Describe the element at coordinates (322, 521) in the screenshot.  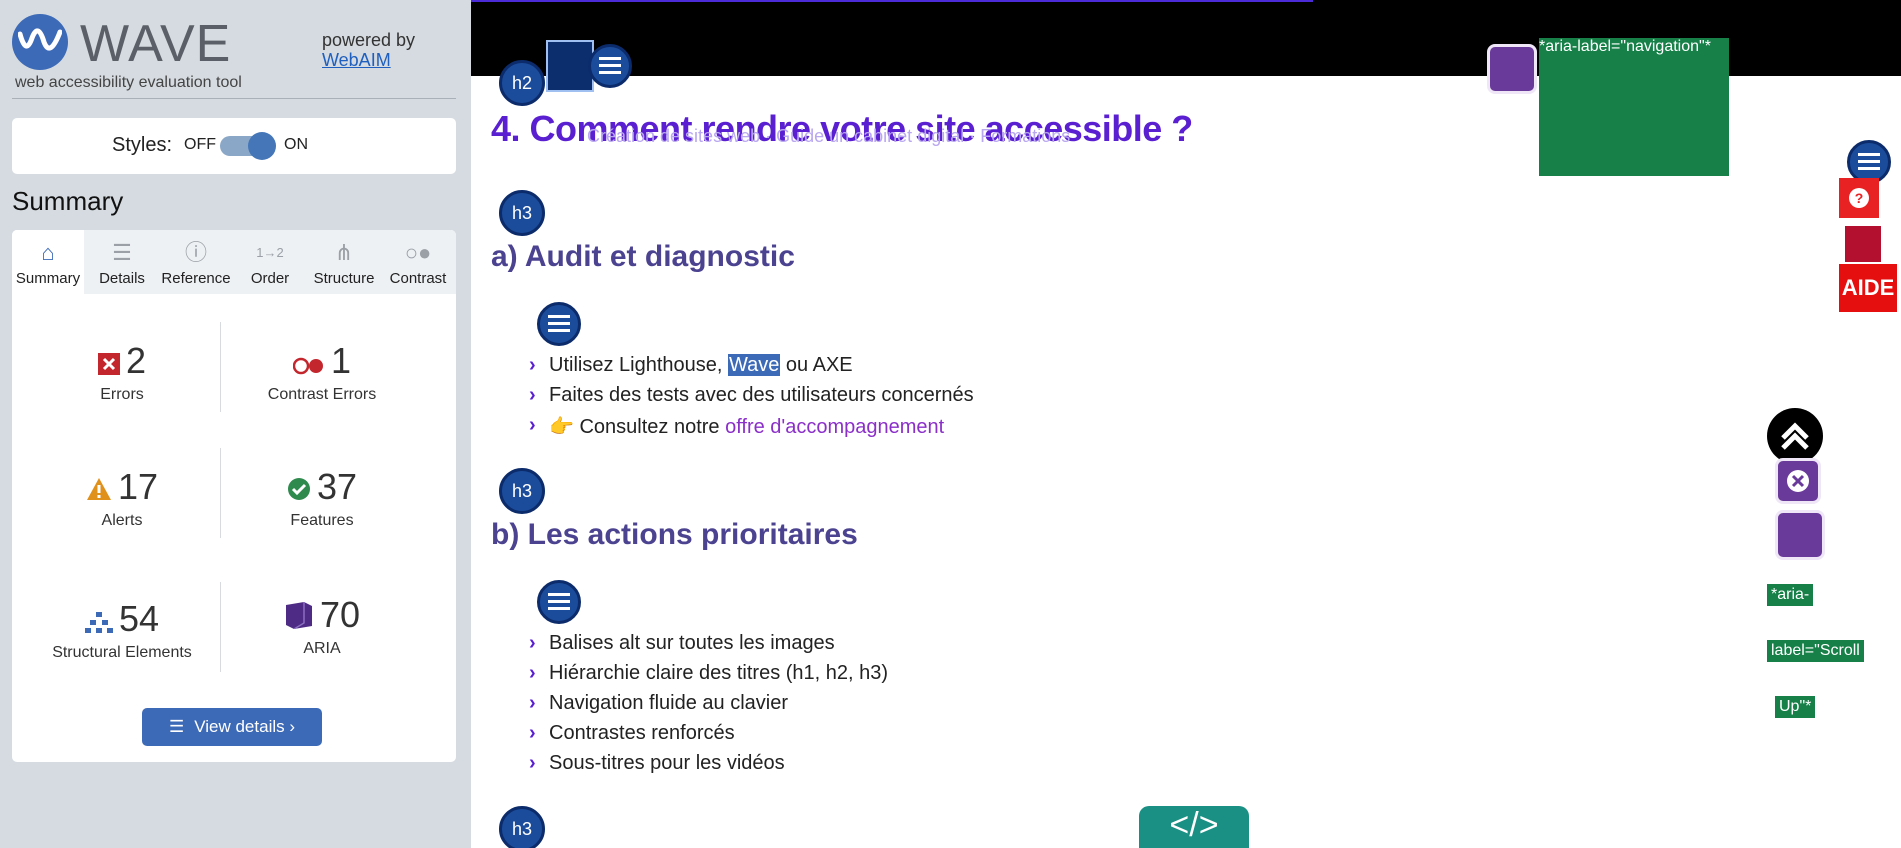
I see `features-label: Features` at that location.